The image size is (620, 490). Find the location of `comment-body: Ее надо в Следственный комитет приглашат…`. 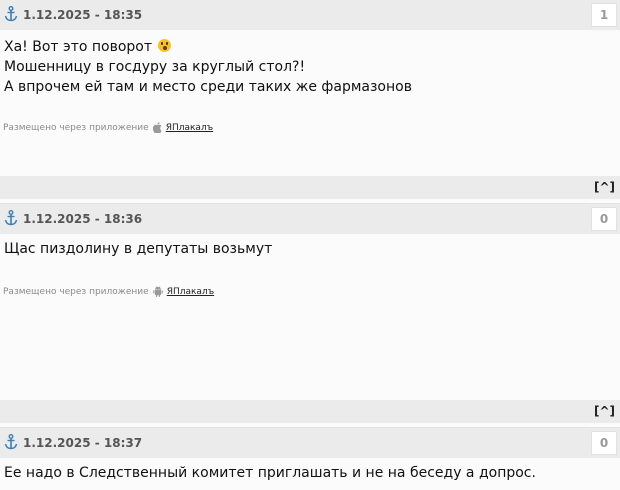

comment-body: Ее надо в Следственный комитет приглашат… is located at coordinates (310, 474).